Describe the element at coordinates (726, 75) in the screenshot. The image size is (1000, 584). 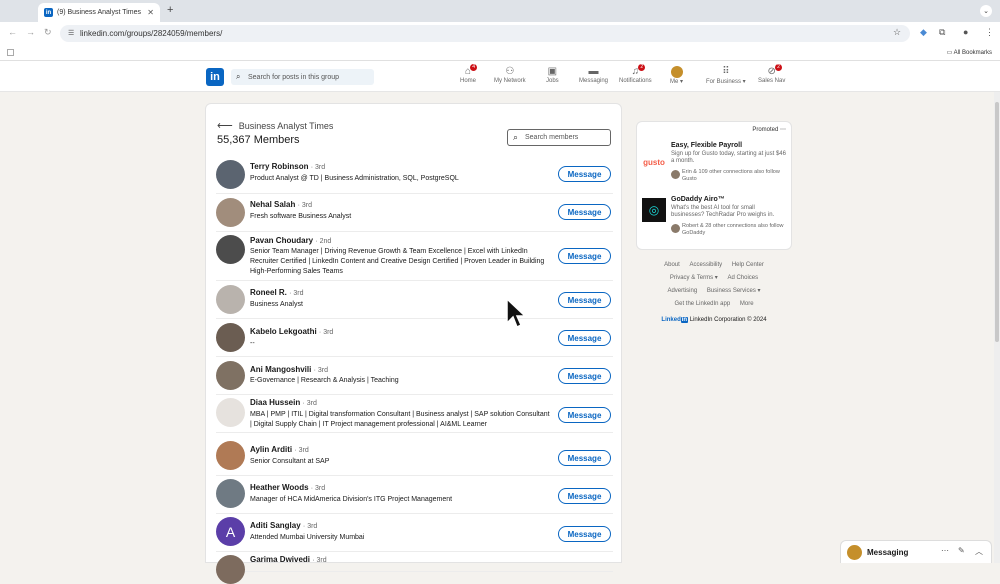
I see `nav-for-business: ⠿ For Business ▾` at that location.